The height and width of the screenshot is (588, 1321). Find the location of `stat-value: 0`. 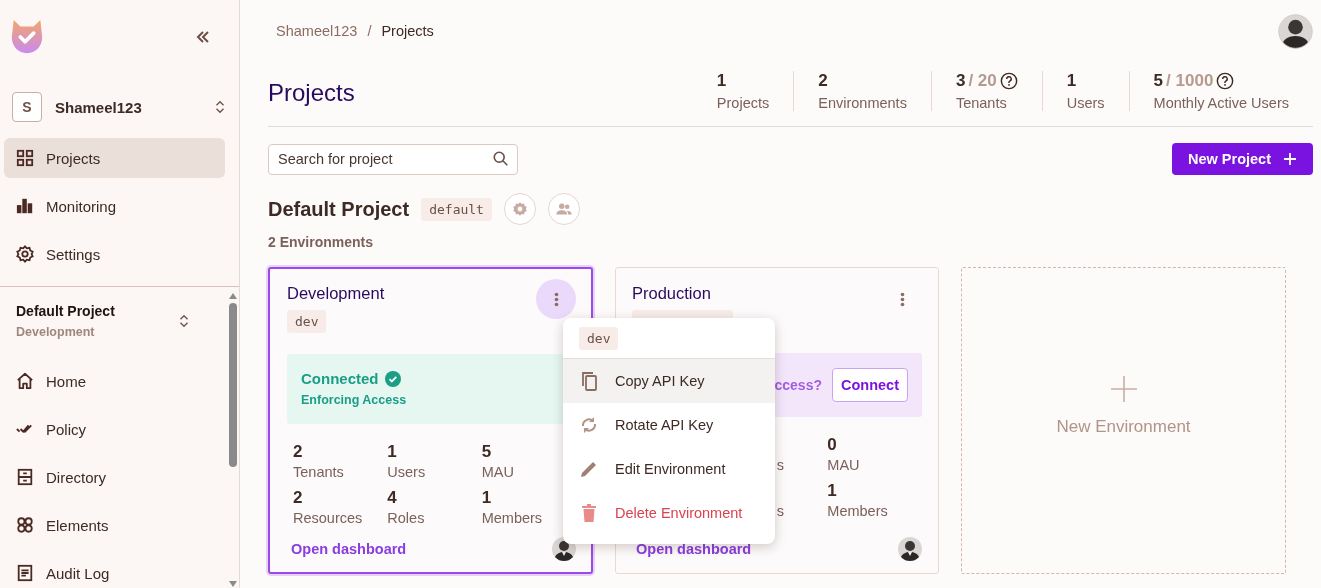

stat-value: 0 is located at coordinates (832, 445).